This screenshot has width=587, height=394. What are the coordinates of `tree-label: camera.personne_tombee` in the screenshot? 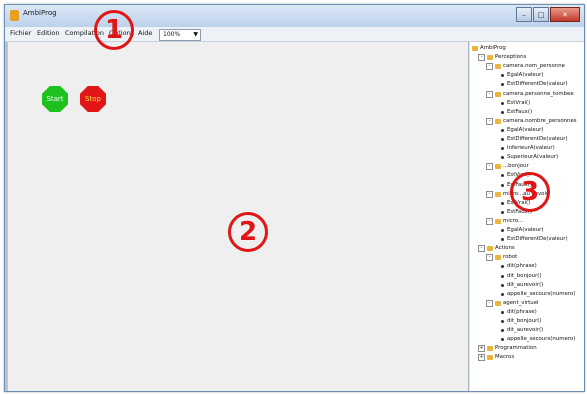 It's located at (538, 93).